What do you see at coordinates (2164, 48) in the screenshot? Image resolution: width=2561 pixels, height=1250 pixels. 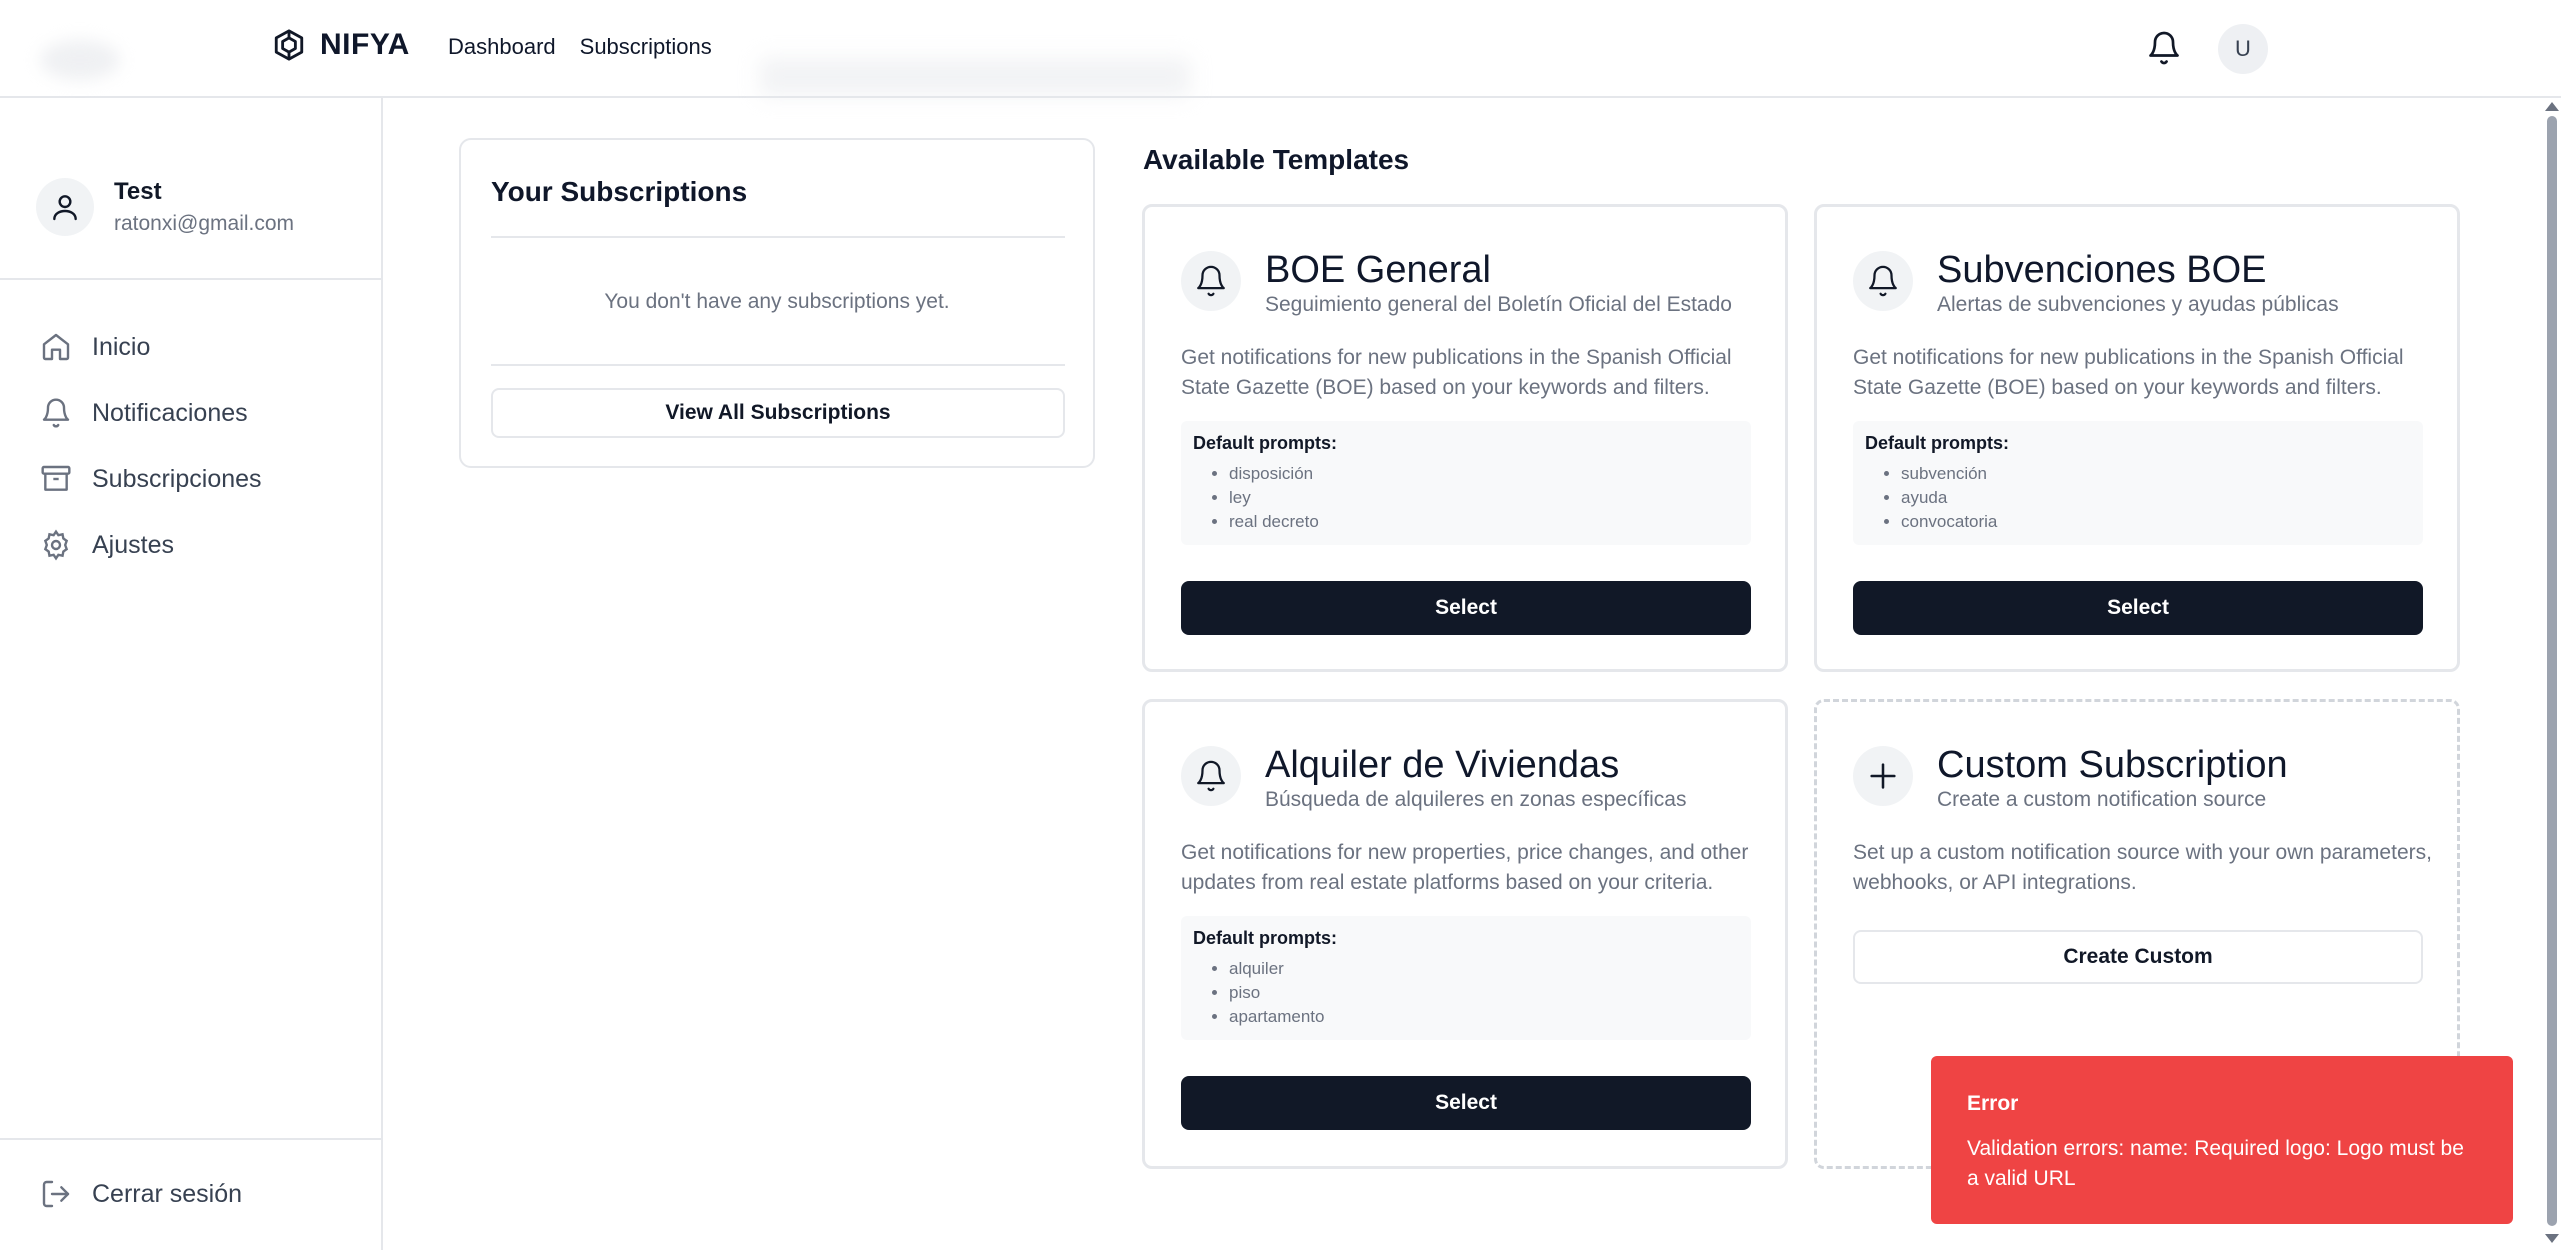 I see `notifications-bell-icon` at bounding box center [2164, 48].